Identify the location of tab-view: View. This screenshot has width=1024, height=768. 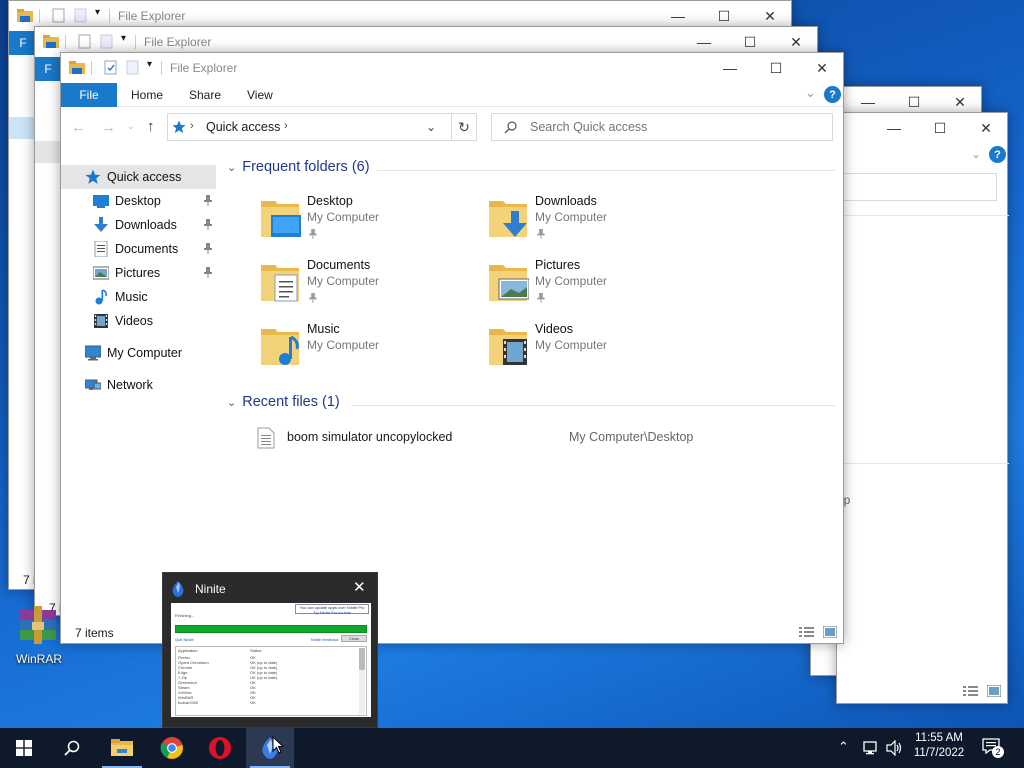
(260, 95).